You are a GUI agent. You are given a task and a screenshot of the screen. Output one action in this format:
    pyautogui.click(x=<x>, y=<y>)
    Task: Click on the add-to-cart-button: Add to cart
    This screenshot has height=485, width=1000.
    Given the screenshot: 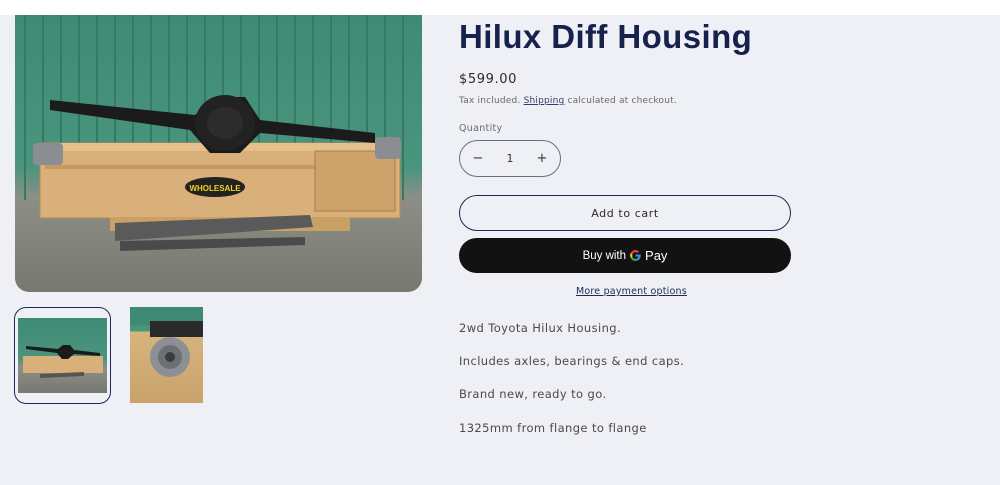 What is the action you would take?
    pyautogui.click(x=625, y=213)
    